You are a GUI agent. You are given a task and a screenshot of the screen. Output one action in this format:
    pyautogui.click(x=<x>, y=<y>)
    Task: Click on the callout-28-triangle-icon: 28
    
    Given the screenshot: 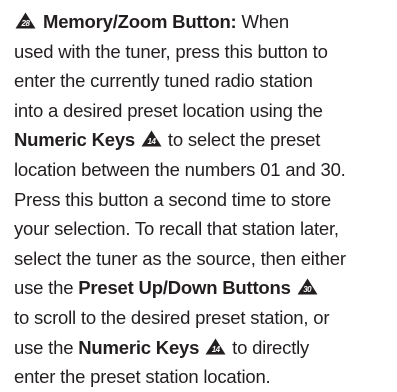 What is the action you would take?
    pyautogui.click(x=25, y=20)
    